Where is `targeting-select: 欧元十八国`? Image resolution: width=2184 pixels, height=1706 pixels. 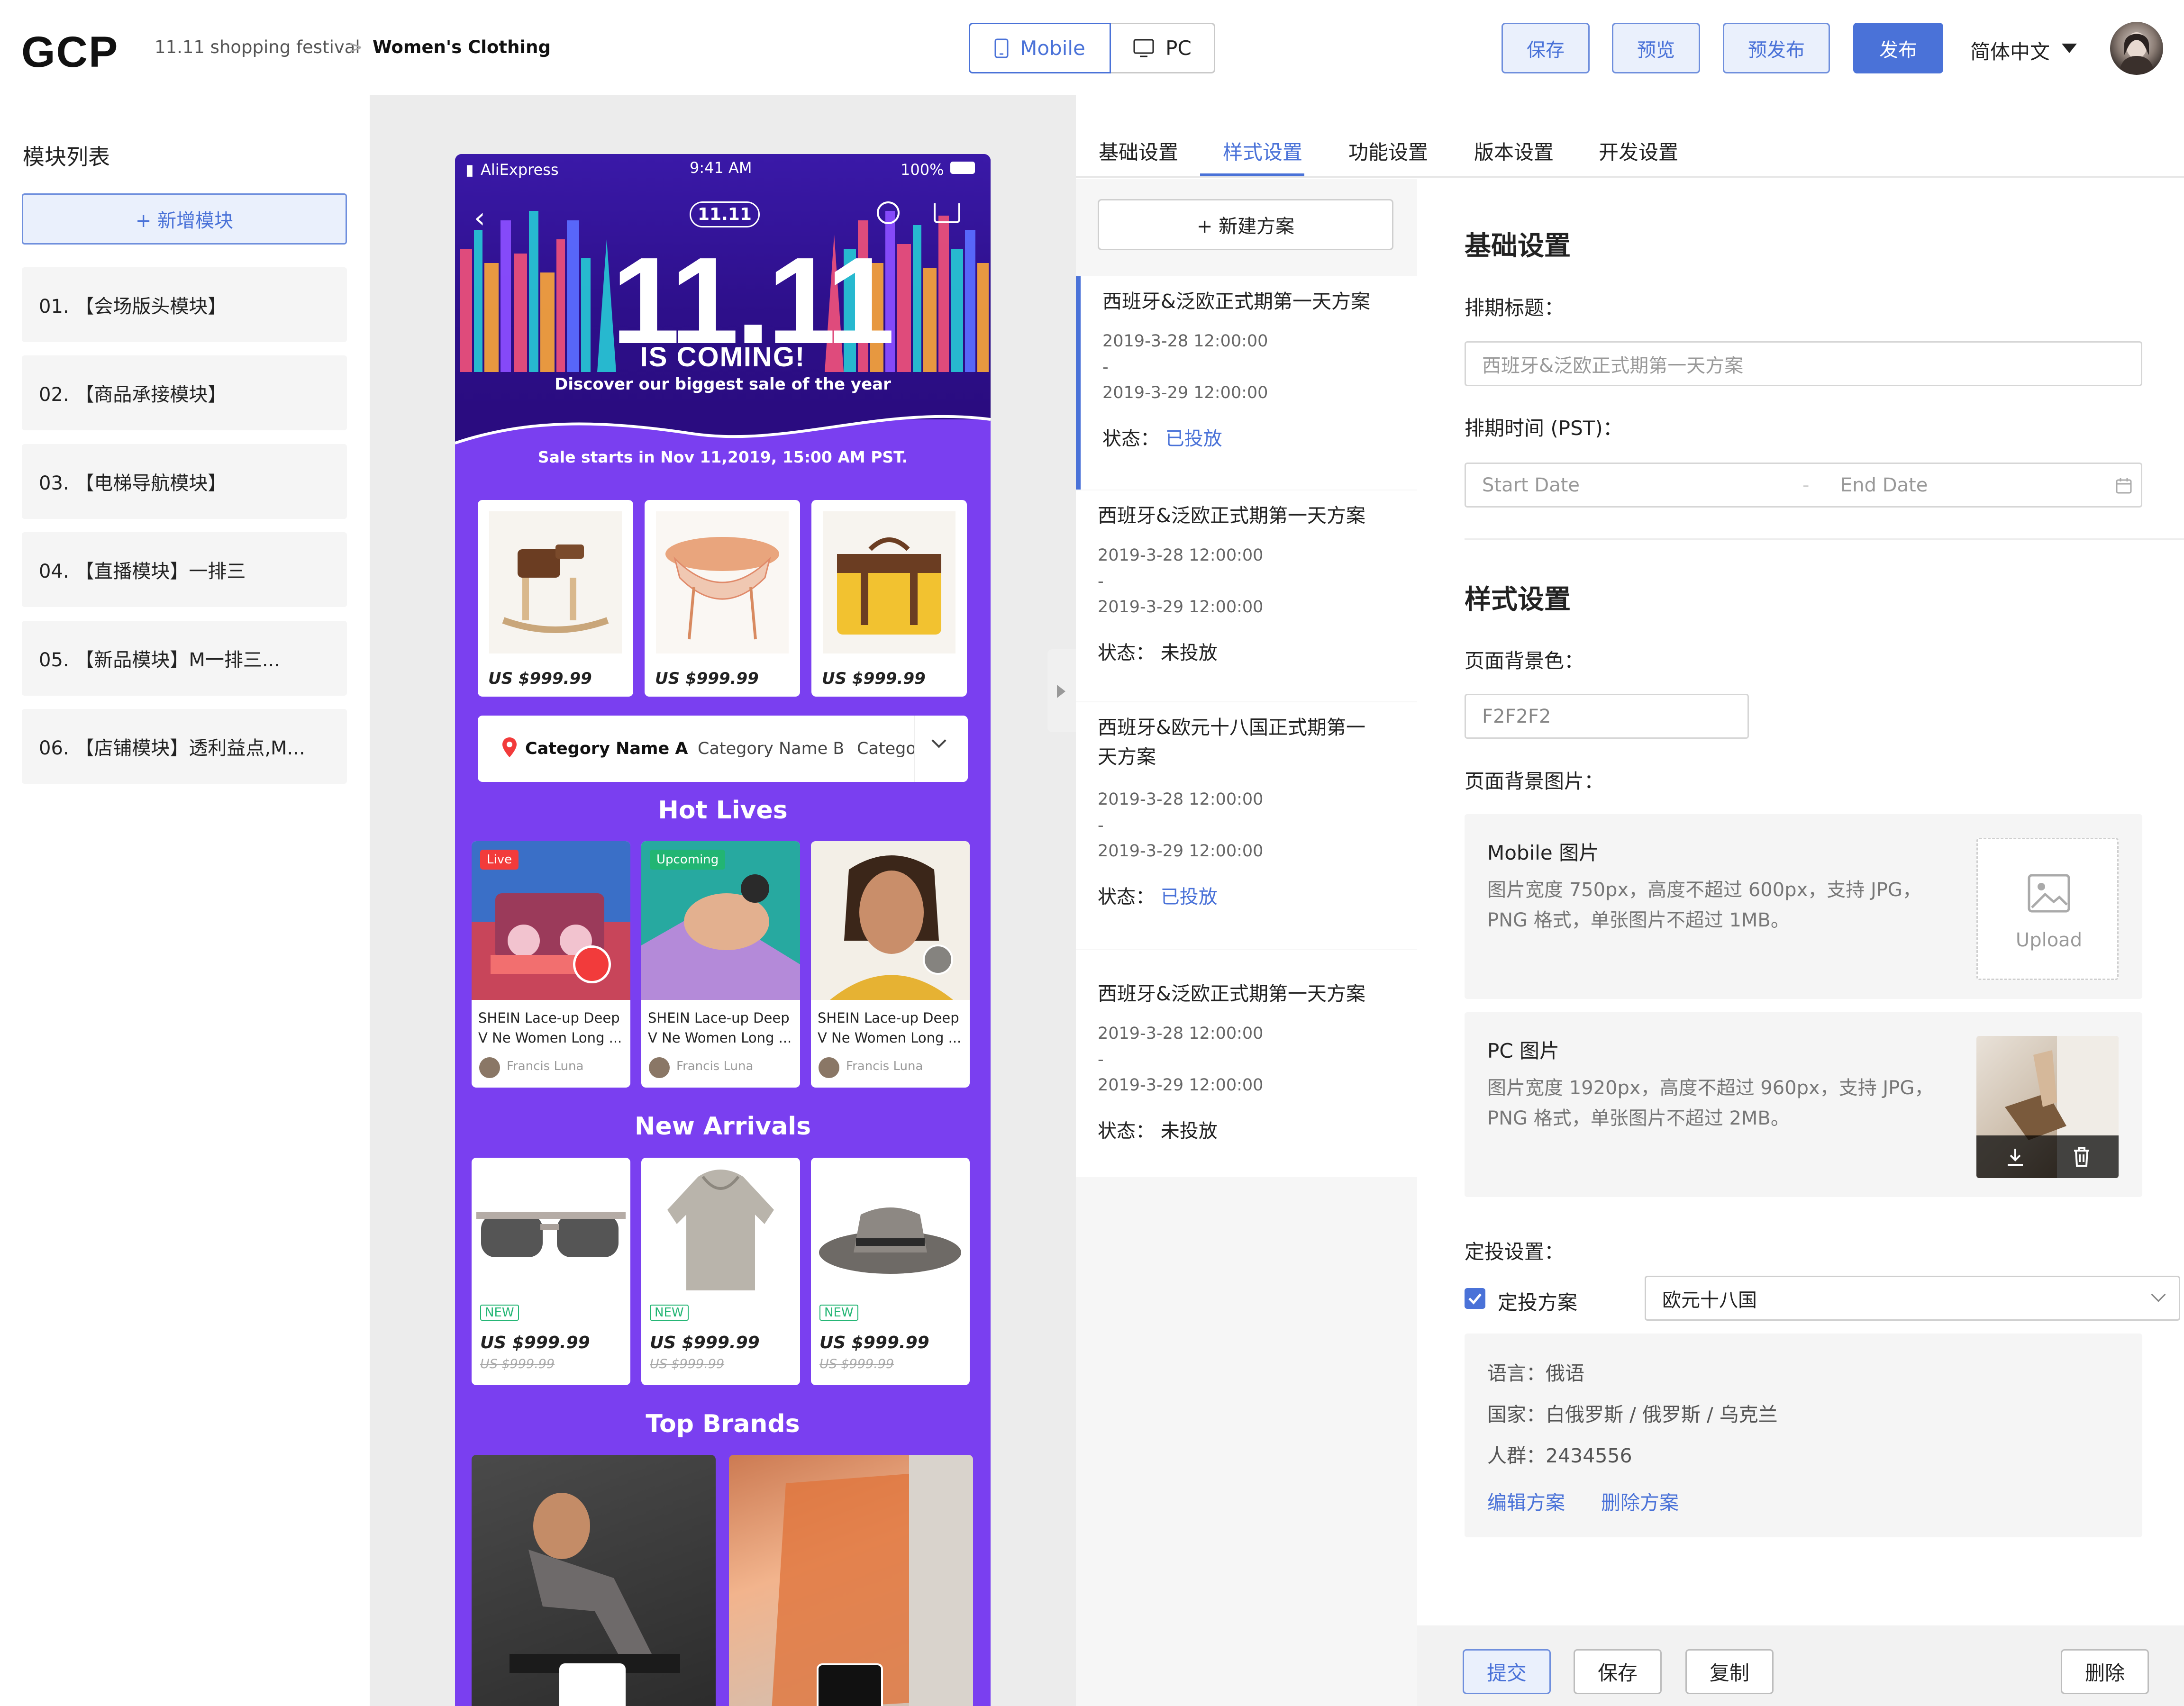 targeting-select: 欧元十八国 is located at coordinates (1912, 1298).